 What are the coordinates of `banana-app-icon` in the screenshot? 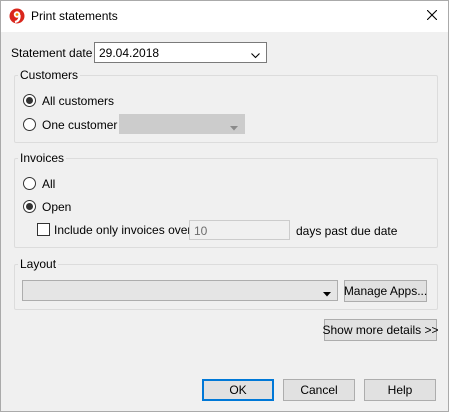 It's located at (17, 16).